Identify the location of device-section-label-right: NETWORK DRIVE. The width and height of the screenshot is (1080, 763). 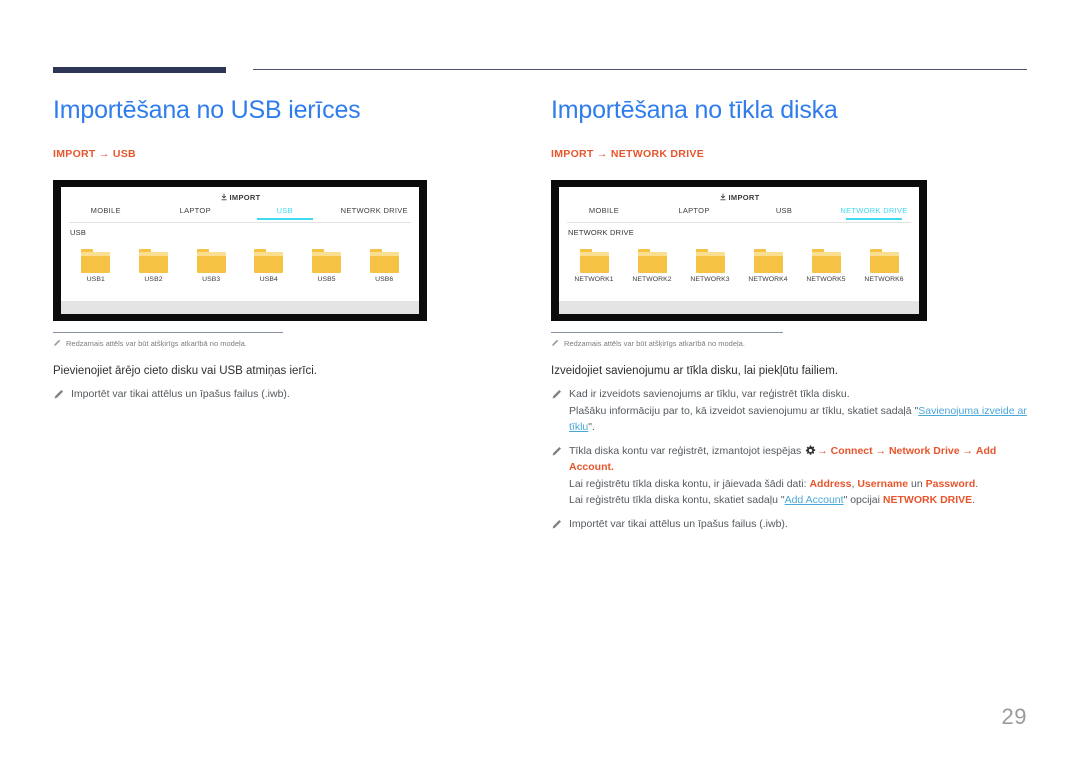
(601, 232).